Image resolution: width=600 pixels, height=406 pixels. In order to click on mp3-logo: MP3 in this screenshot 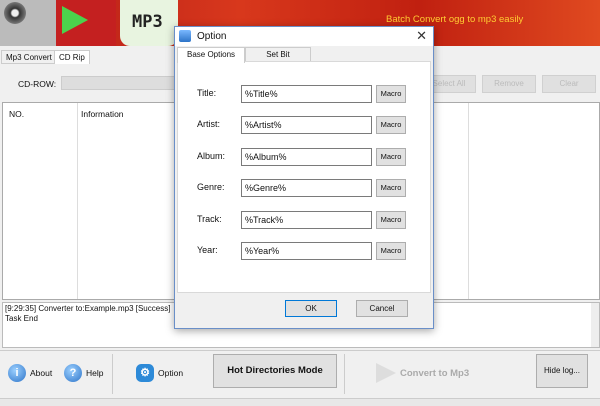, I will do `click(149, 23)`.